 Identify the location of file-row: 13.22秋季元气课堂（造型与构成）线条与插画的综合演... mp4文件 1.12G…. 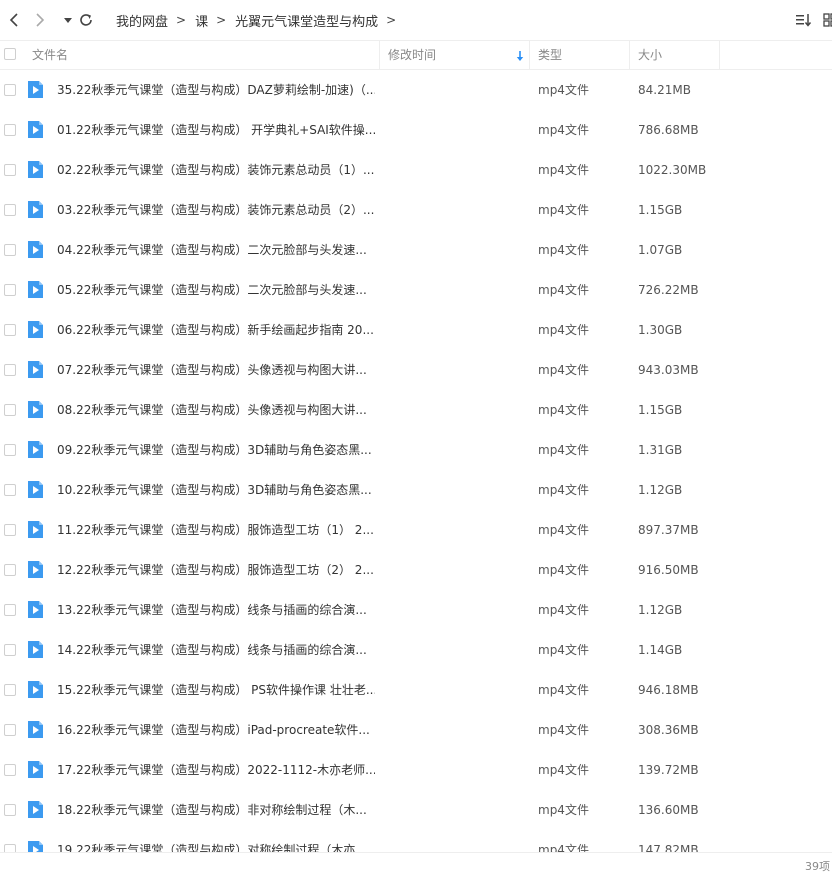
(416, 610).